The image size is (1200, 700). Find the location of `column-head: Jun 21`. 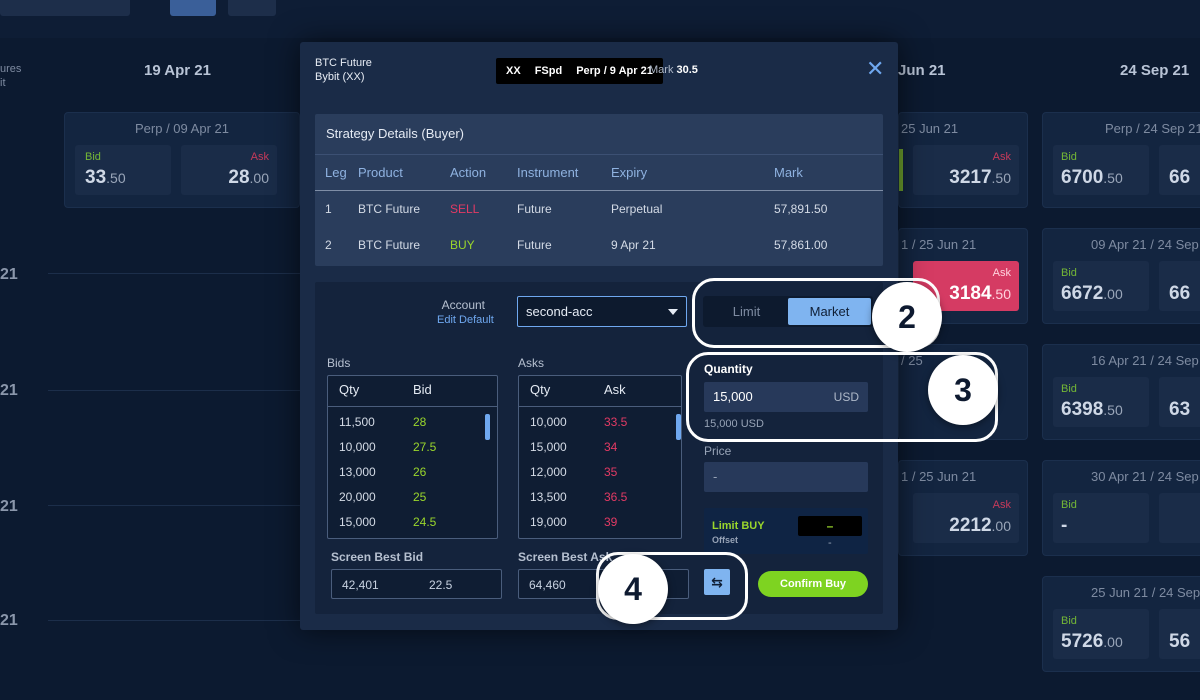

column-head: Jun 21 is located at coordinates (922, 70).